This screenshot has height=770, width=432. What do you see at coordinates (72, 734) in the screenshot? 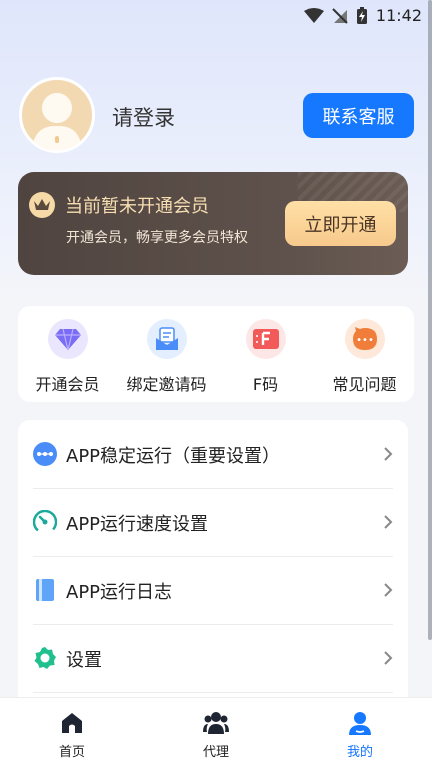
I see `nav-home: 首页` at bounding box center [72, 734].